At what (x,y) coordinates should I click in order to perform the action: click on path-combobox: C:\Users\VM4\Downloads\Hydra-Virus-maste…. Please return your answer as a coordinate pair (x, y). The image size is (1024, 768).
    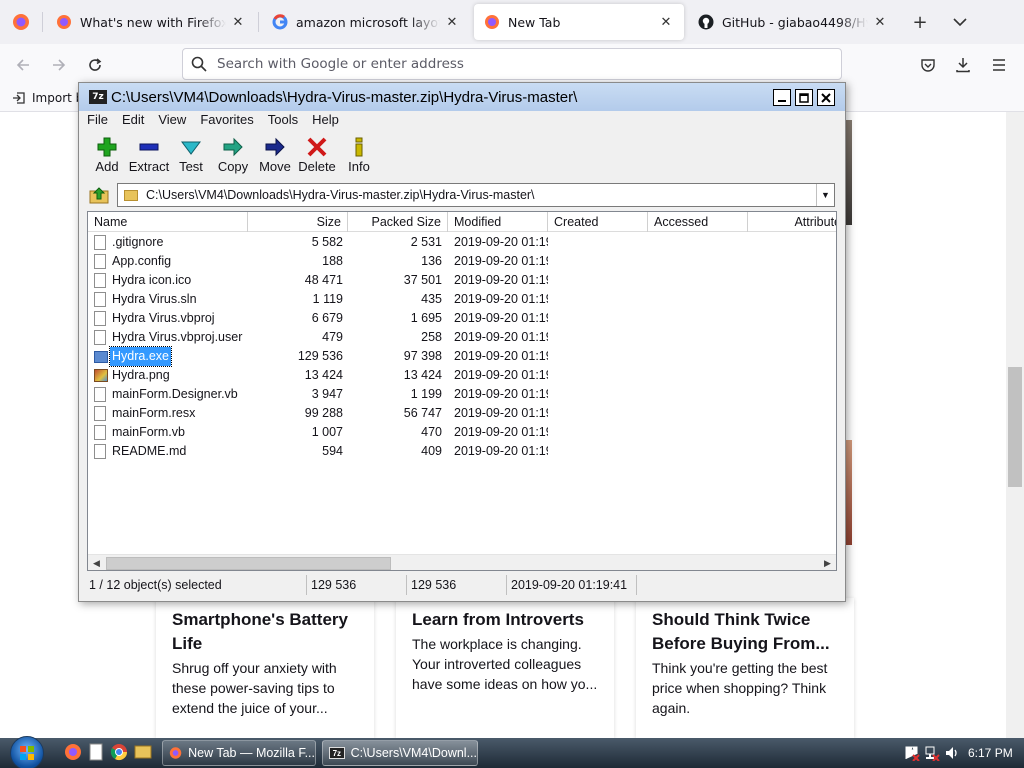
    Looking at the image, I should click on (476, 195).